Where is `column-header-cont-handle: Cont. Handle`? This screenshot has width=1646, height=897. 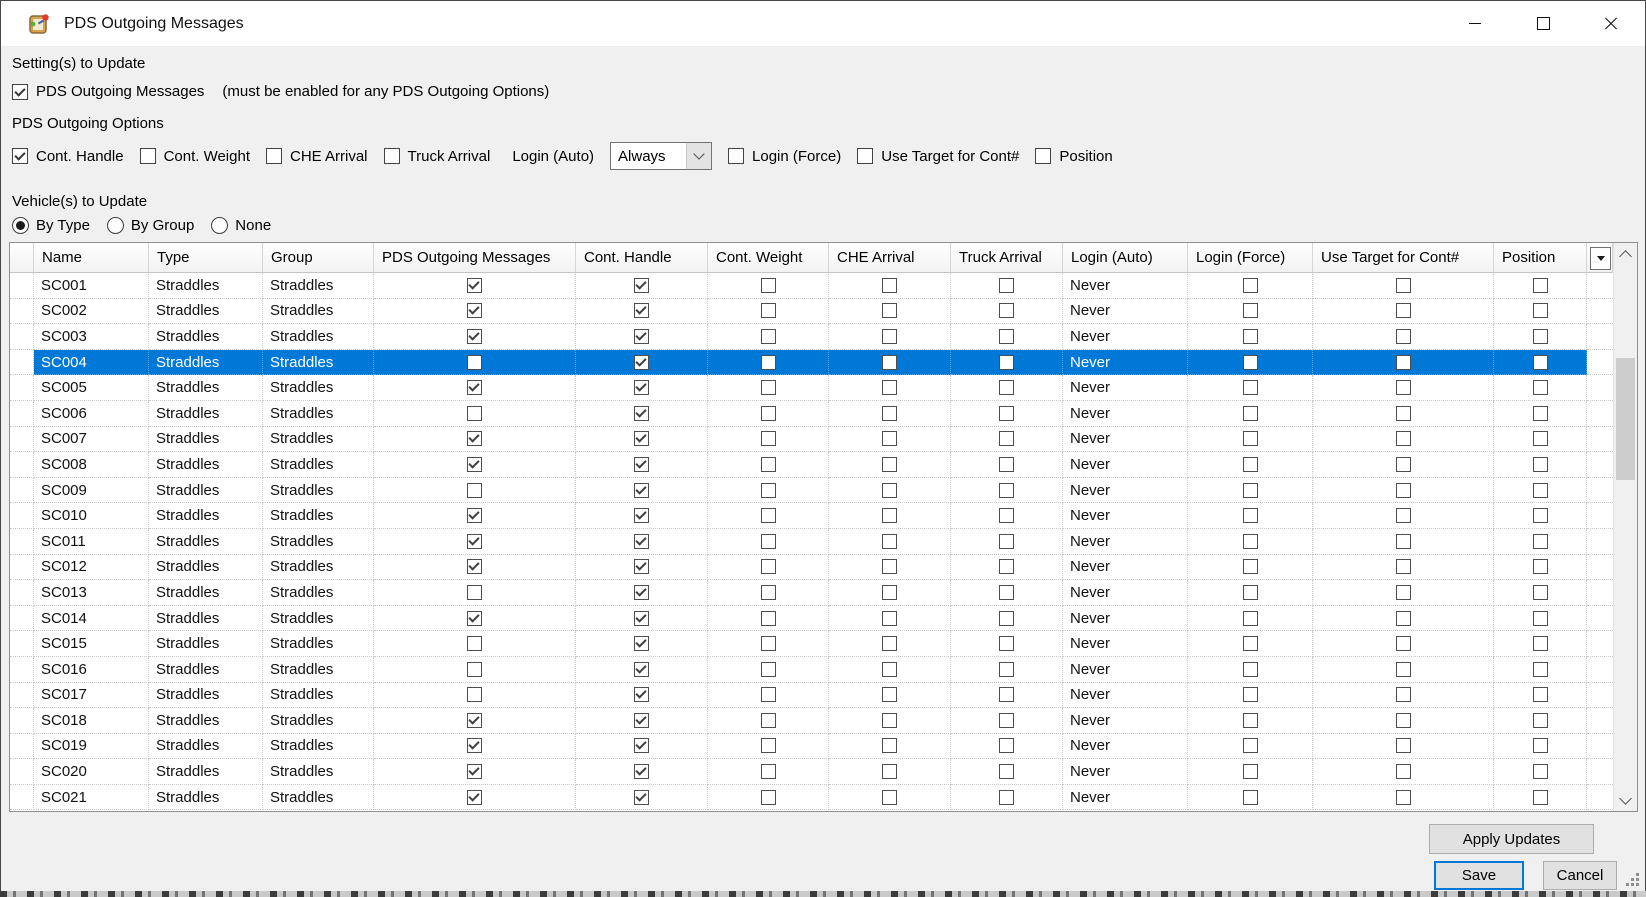 column-header-cont-handle: Cont. Handle is located at coordinates (642, 258).